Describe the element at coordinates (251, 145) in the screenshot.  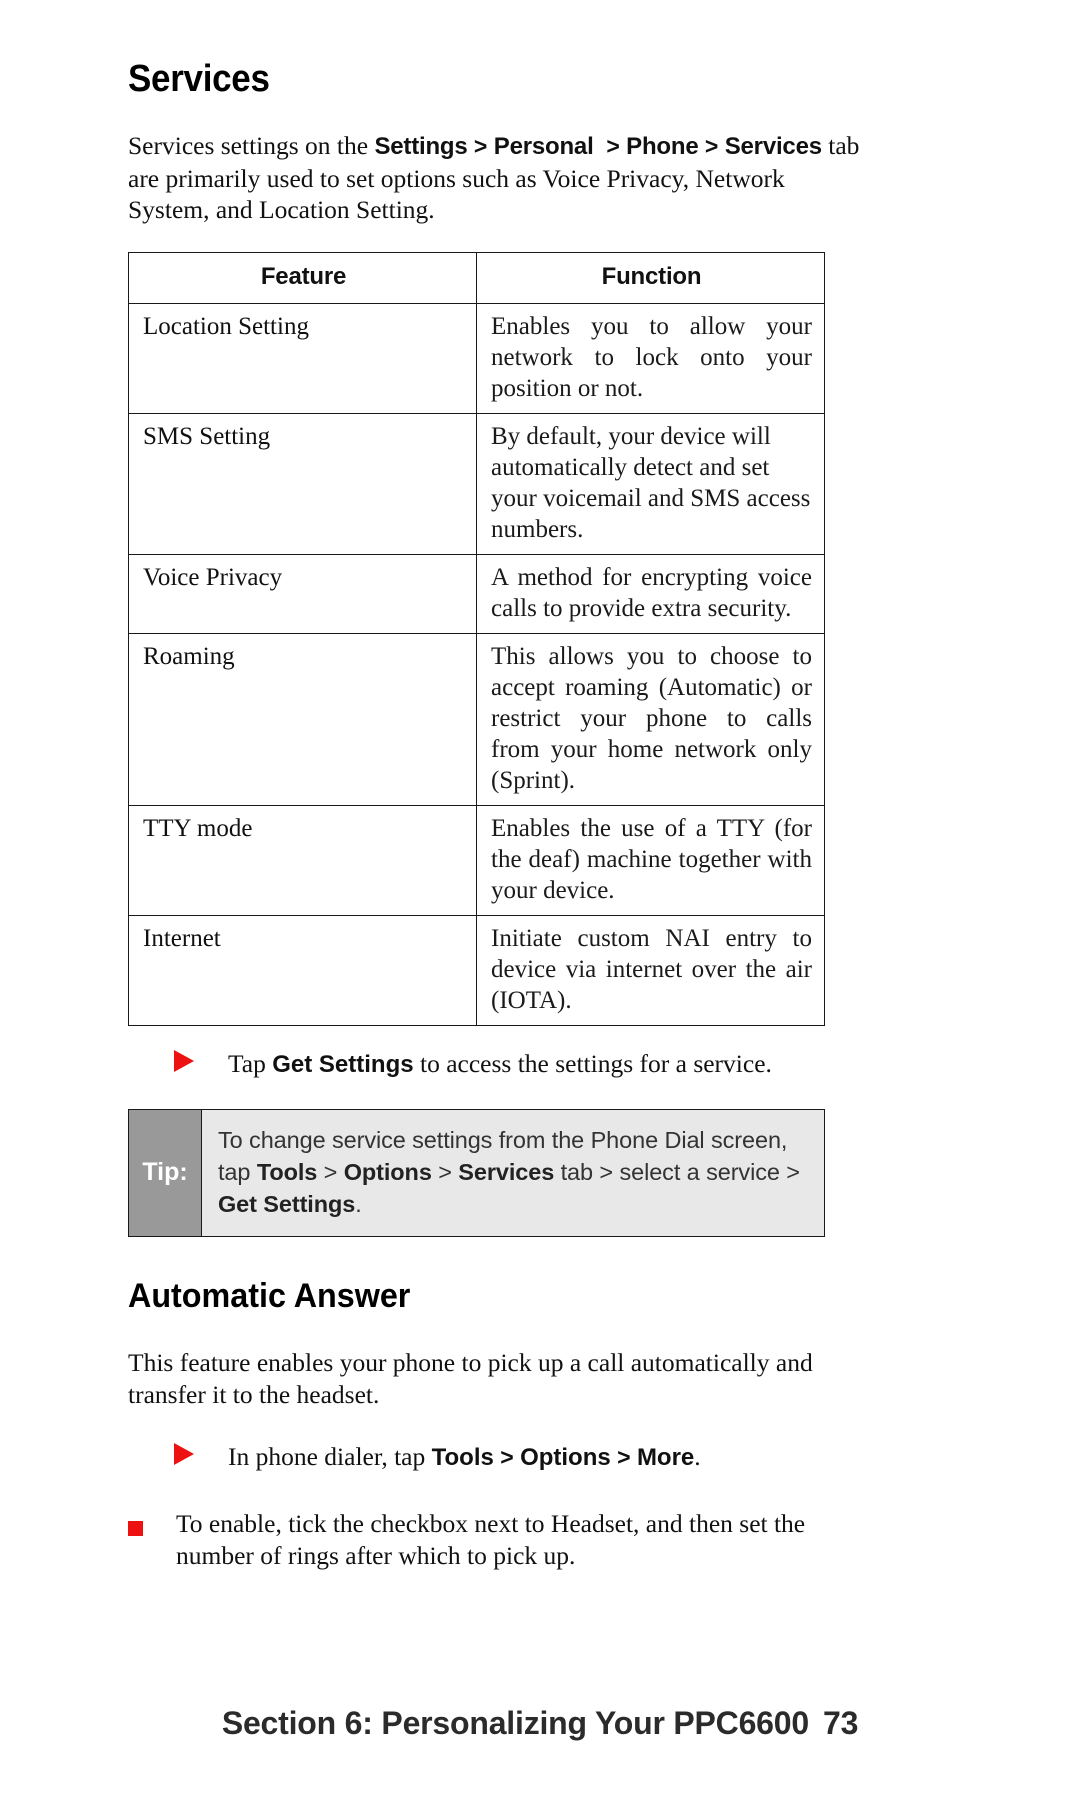
I see `intro-lead: Services settings on the` at that location.